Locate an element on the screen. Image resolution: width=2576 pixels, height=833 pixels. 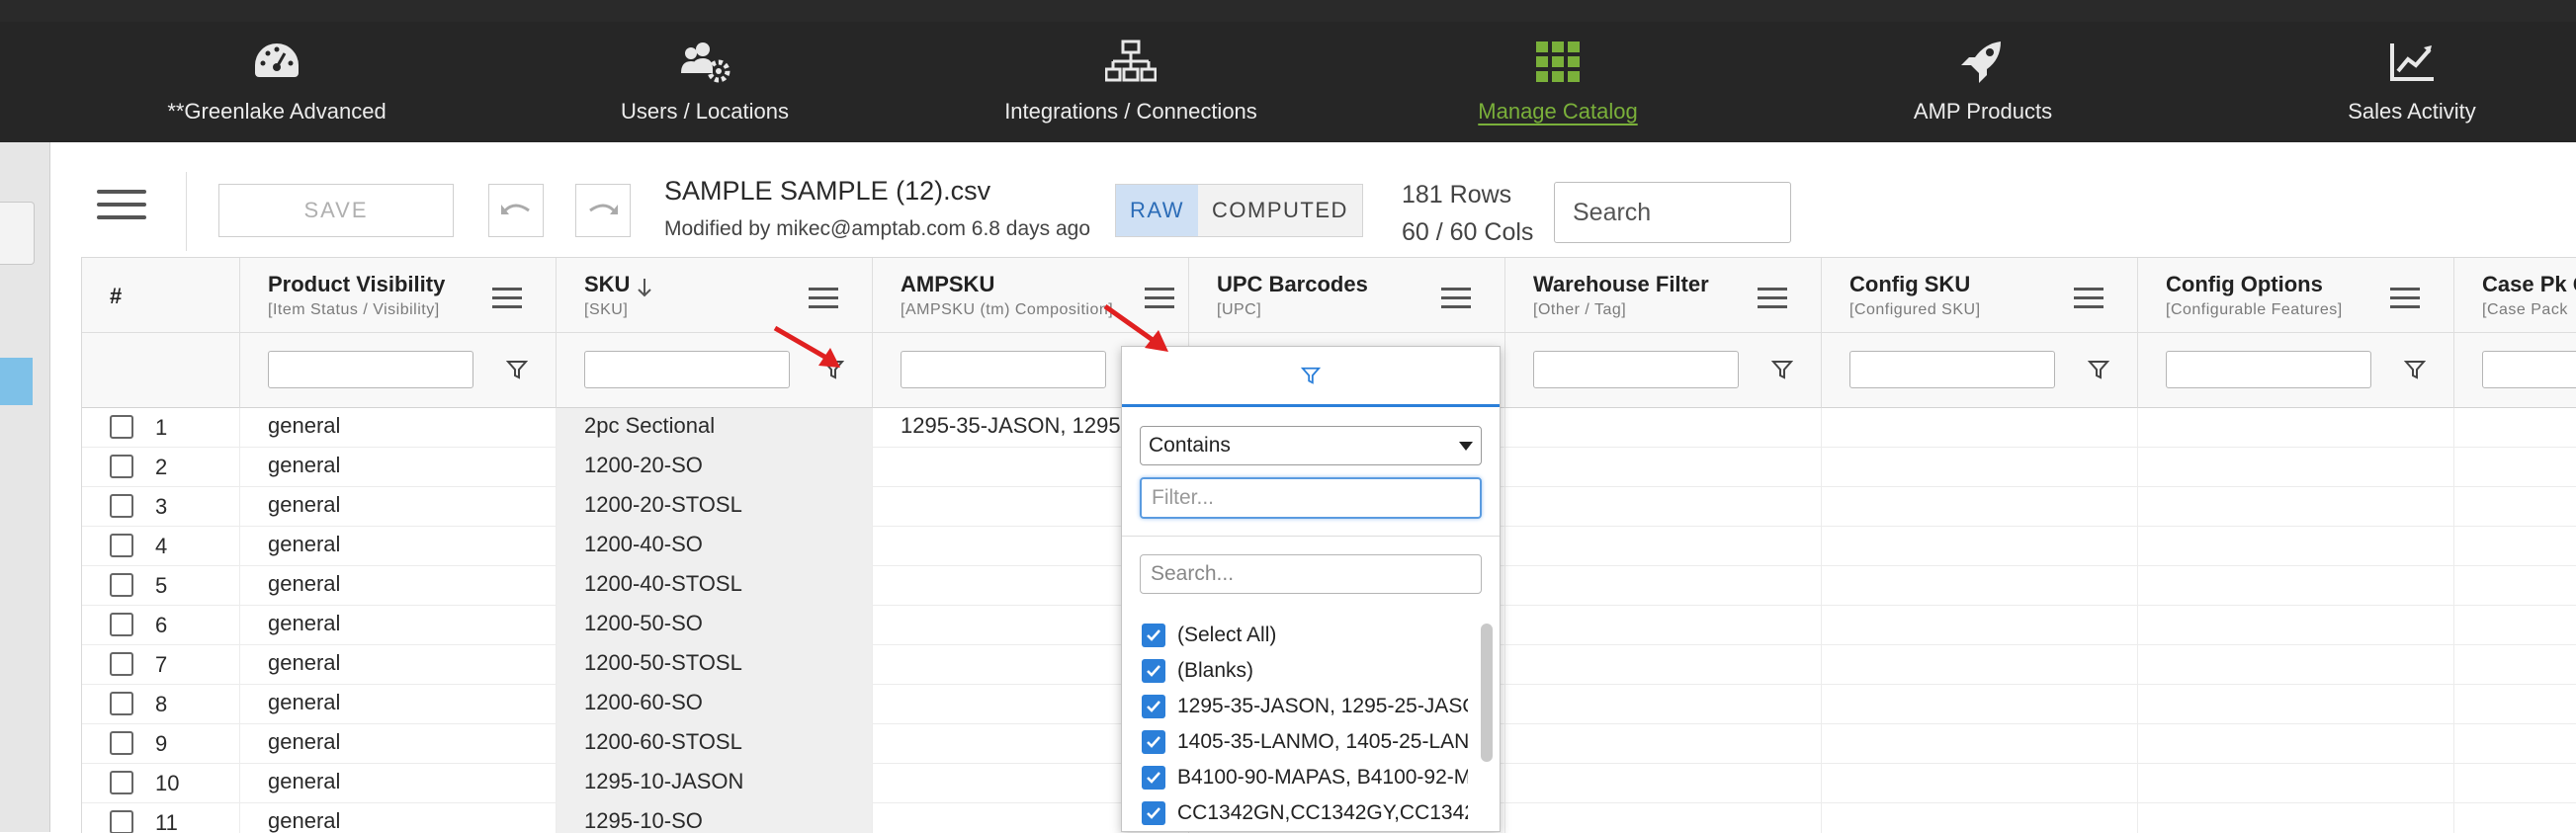
nav-item-amp-products: AMP Products is located at coordinates (1982, 82).